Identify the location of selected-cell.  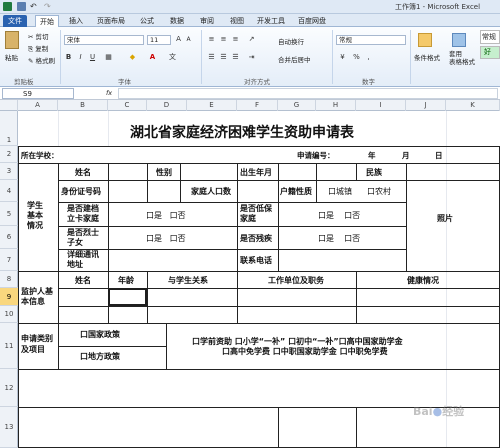
(127, 297).